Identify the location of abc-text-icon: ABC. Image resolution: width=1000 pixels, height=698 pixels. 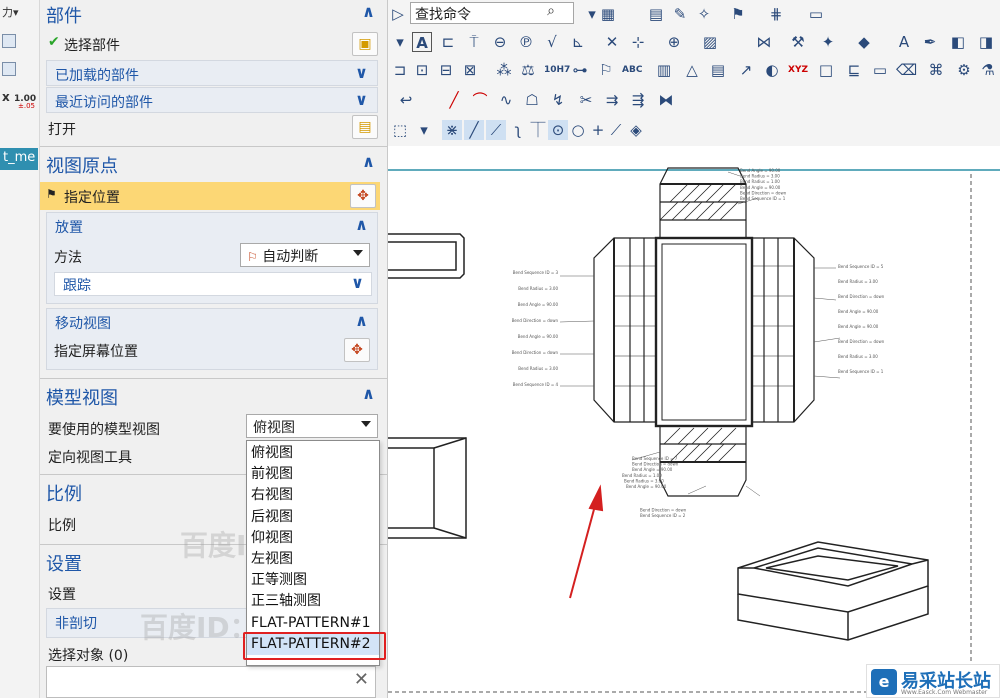
(632, 70).